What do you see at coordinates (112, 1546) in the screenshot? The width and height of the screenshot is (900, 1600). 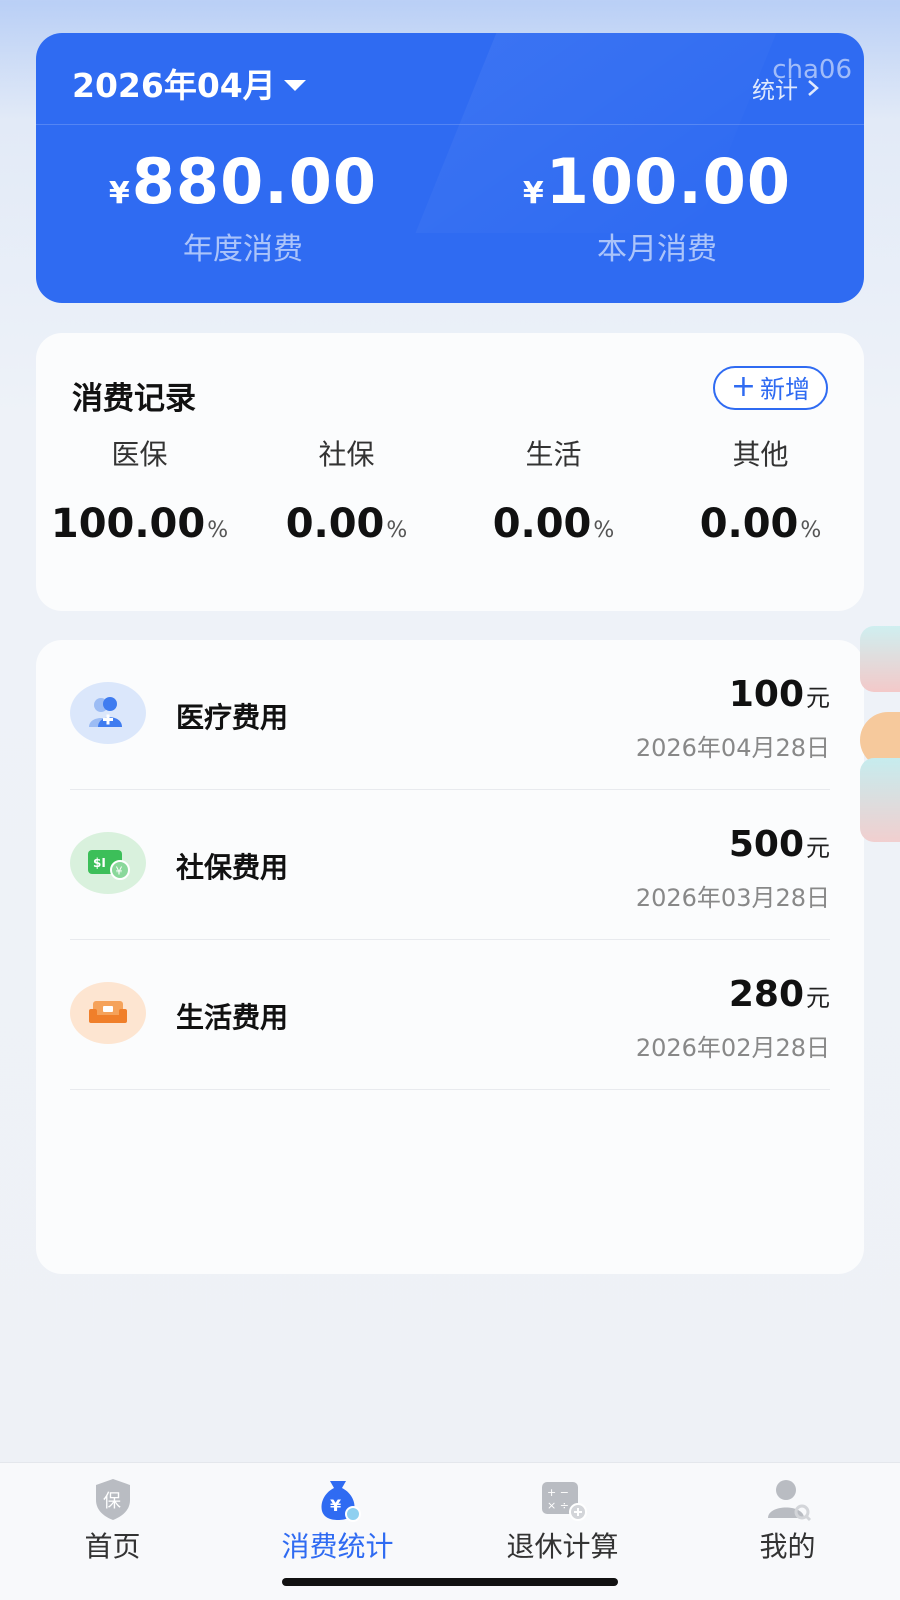 I see `tab-label: 首页` at bounding box center [112, 1546].